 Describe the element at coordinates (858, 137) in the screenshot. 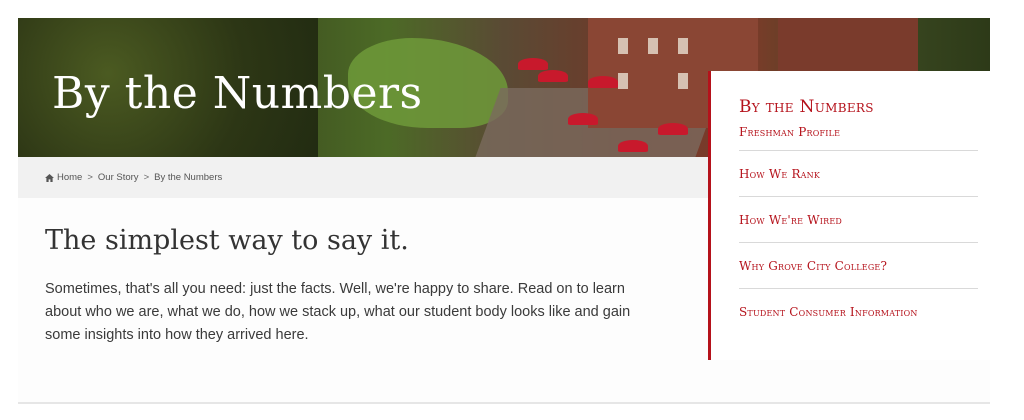

I see `sidebar-item-freshman-profile: Freshman Profile` at that location.